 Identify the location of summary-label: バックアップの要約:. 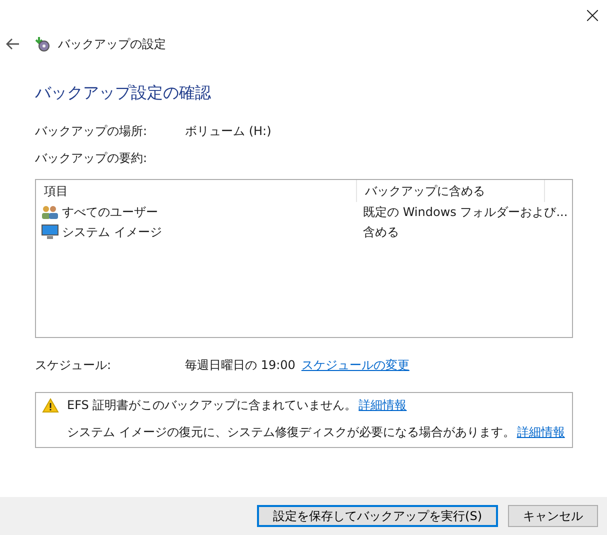
(91, 158).